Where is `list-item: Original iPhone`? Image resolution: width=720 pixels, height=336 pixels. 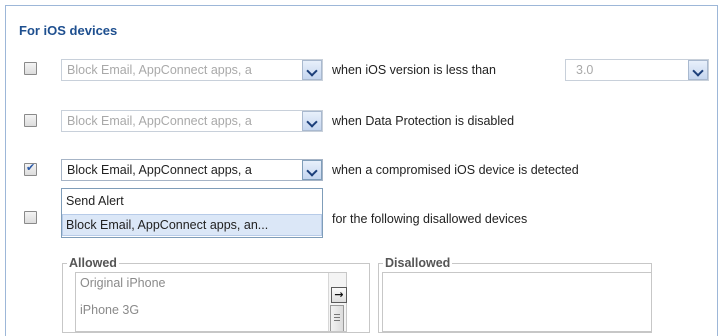 list-item: Original iPhone is located at coordinates (122, 283).